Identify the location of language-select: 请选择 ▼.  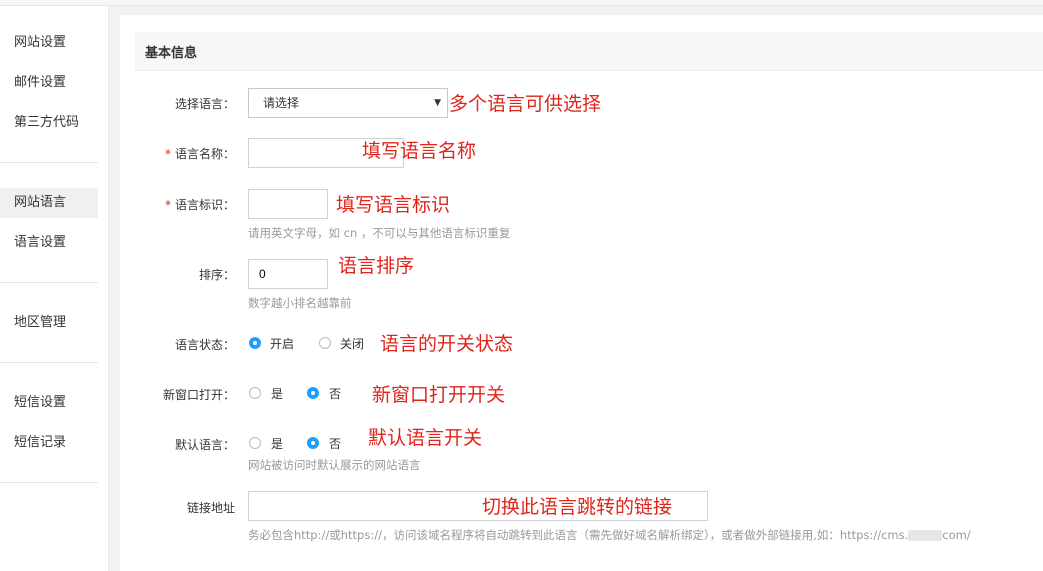
(348, 103).